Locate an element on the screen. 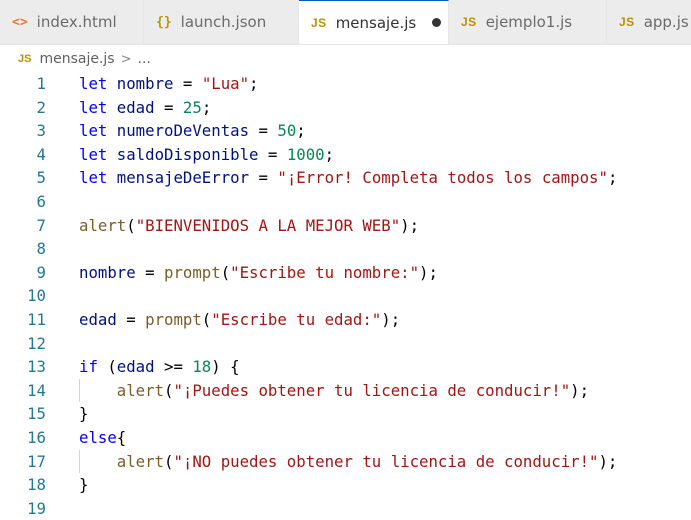 This screenshot has height=520, width=691. code-line: 4 let saldoDisponible = 1000; is located at coordinates (345, 155).